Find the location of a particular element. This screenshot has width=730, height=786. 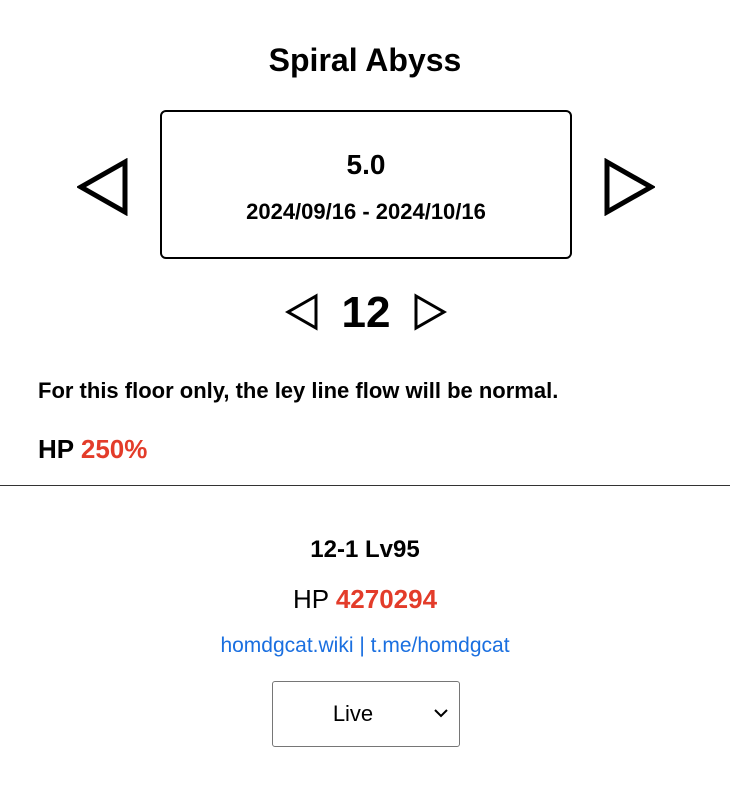

floor-hp-value: 250% is located at coordinates (114, 449).